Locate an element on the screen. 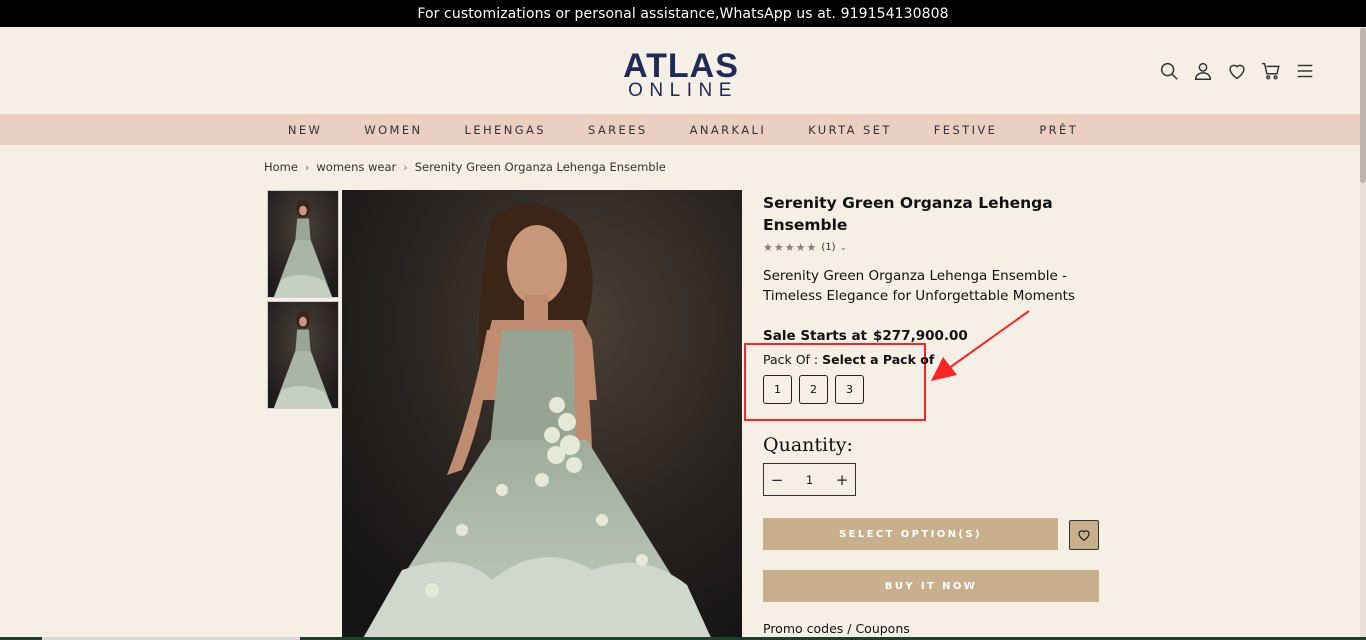 This screenshot has height=640, width=1366. menu-icon is located at coordinates (1305, 71).